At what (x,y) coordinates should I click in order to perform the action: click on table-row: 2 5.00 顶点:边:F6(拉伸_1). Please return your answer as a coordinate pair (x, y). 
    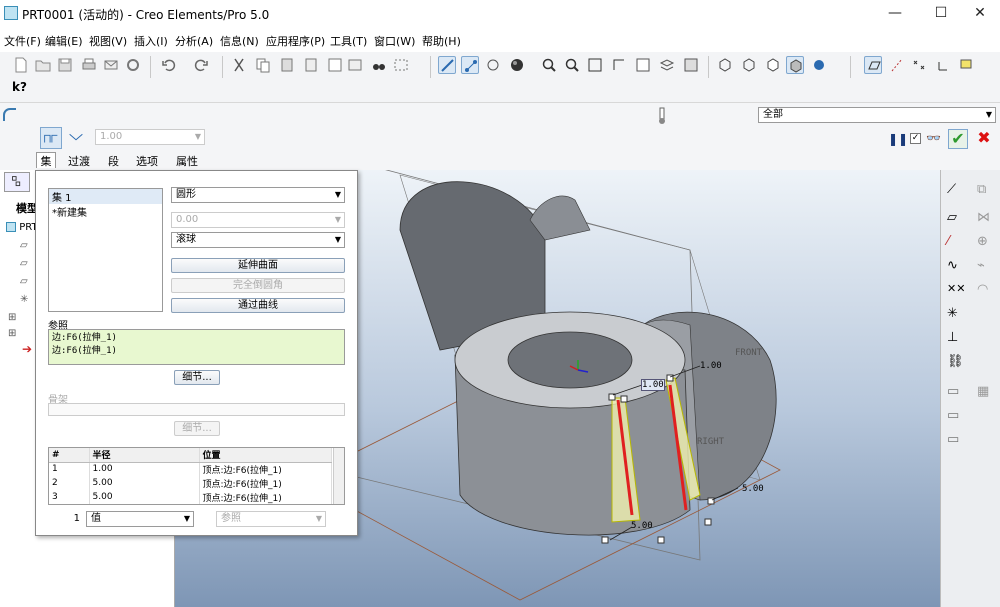
    Looking at the image, I should click on (190, 483).